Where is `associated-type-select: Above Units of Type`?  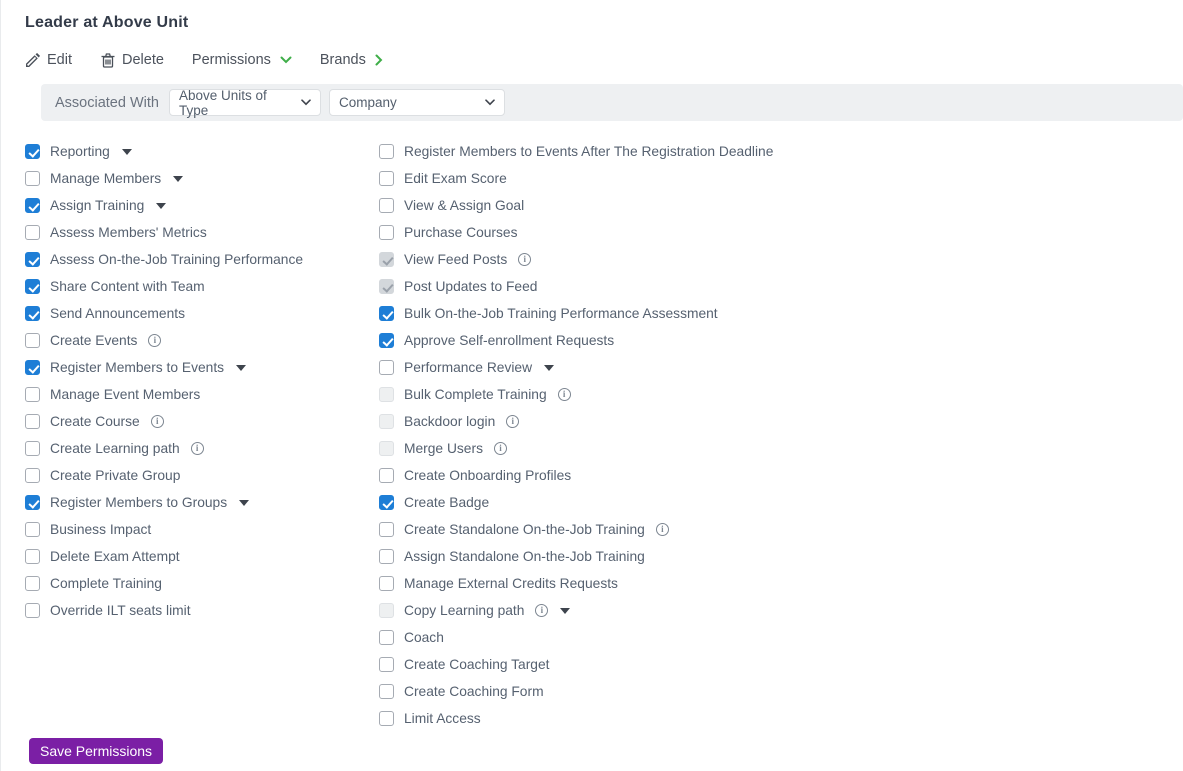 associated-type-select: Above Units of Type is located at coordinates (244, 102).